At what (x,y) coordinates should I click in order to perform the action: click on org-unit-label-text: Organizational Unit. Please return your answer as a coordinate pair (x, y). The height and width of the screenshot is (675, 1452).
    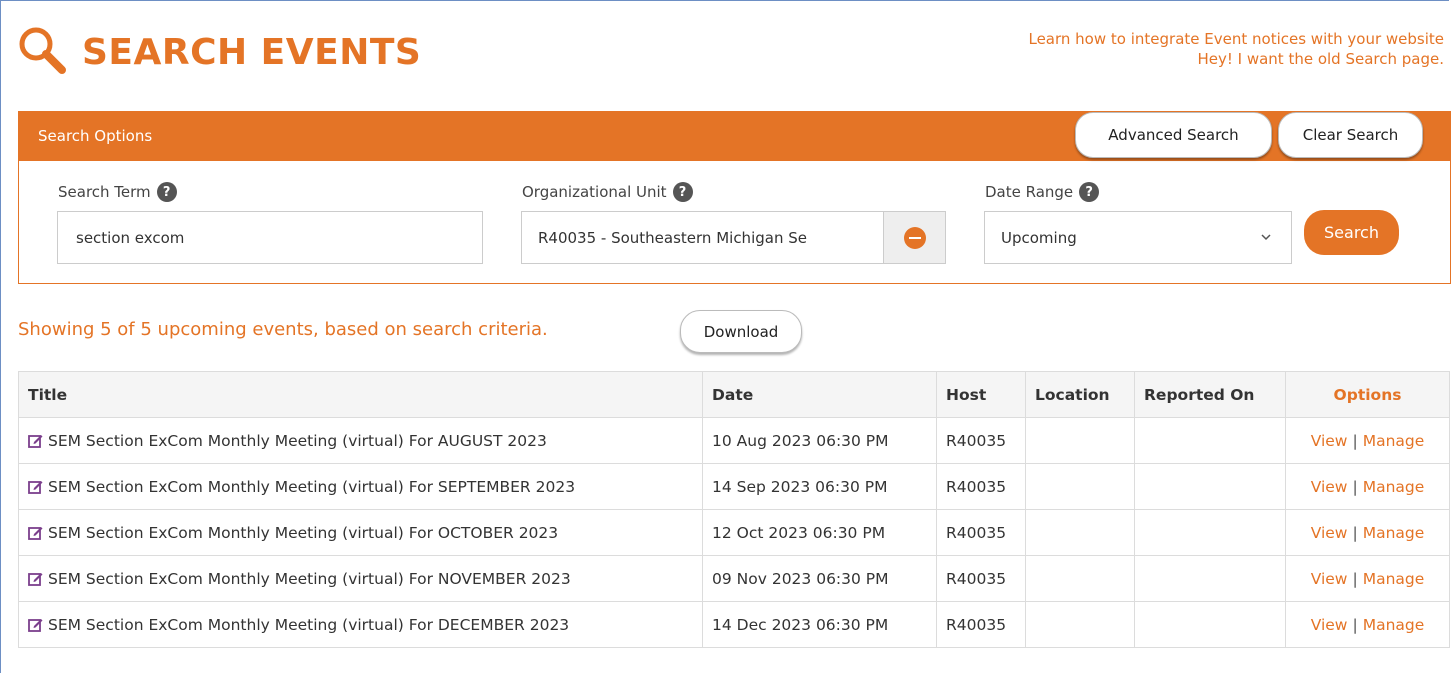
    Looking at the image, I should click on (594, 192).